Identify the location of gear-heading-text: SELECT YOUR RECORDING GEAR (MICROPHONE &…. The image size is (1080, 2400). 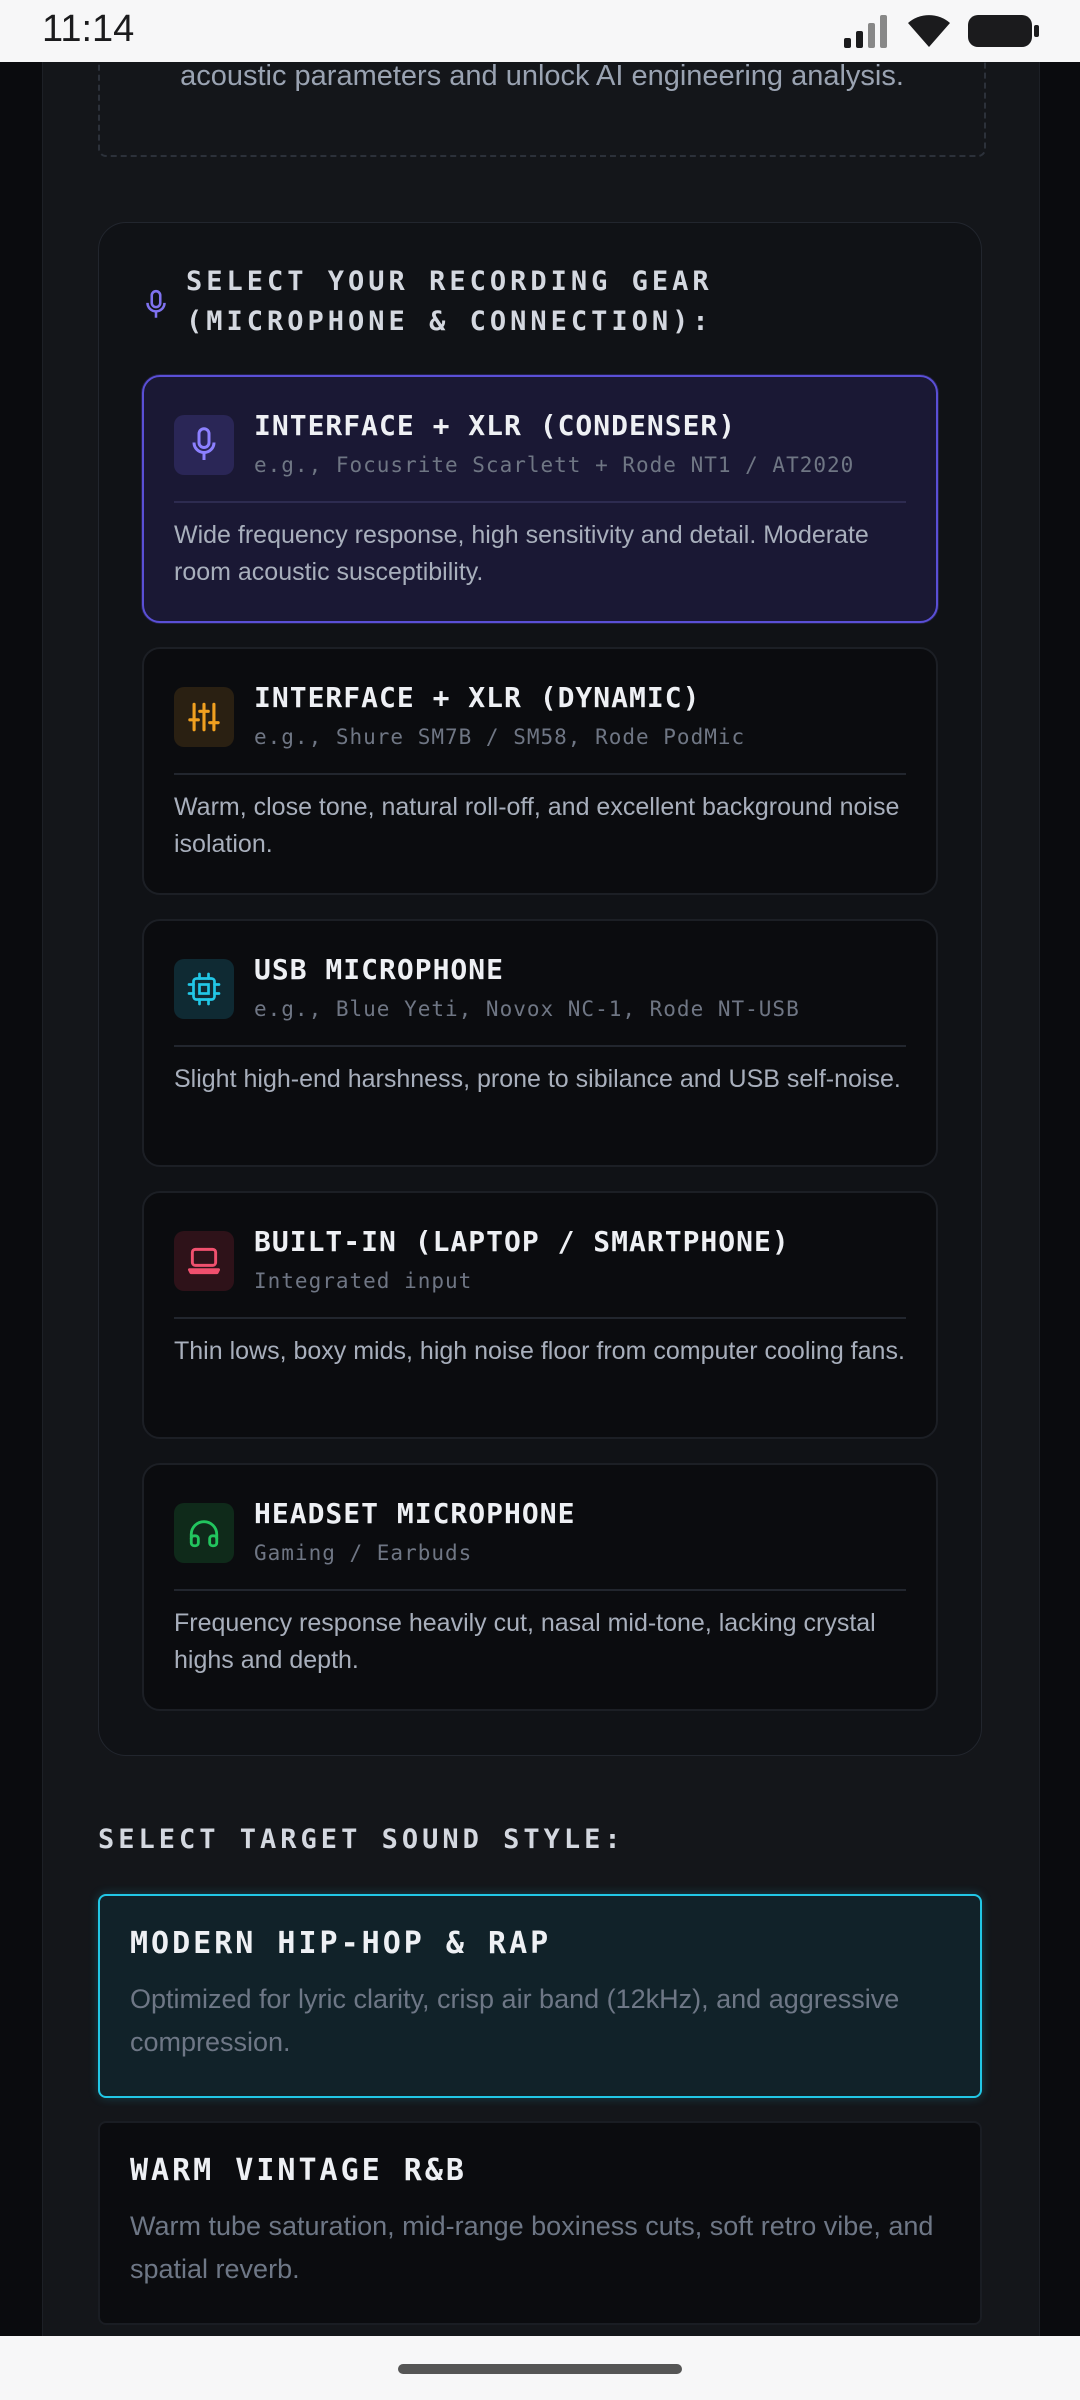
(449, 301).